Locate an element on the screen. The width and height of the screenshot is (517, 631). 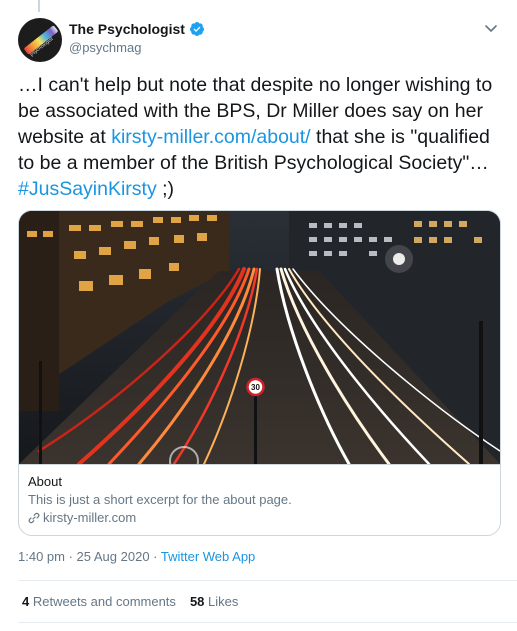
tweet-stats: 4 Retweets and comments 58 Likes is located at coordinates (130, 601).